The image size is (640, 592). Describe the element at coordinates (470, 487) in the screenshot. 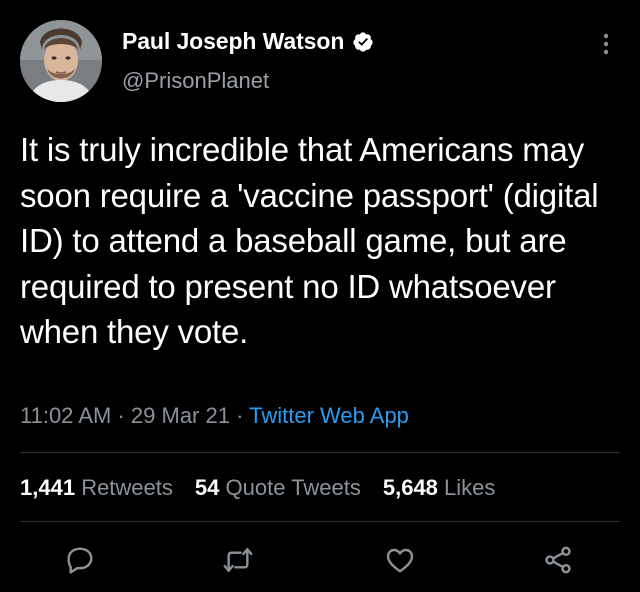

I see `likes-label: Likes` at that location.